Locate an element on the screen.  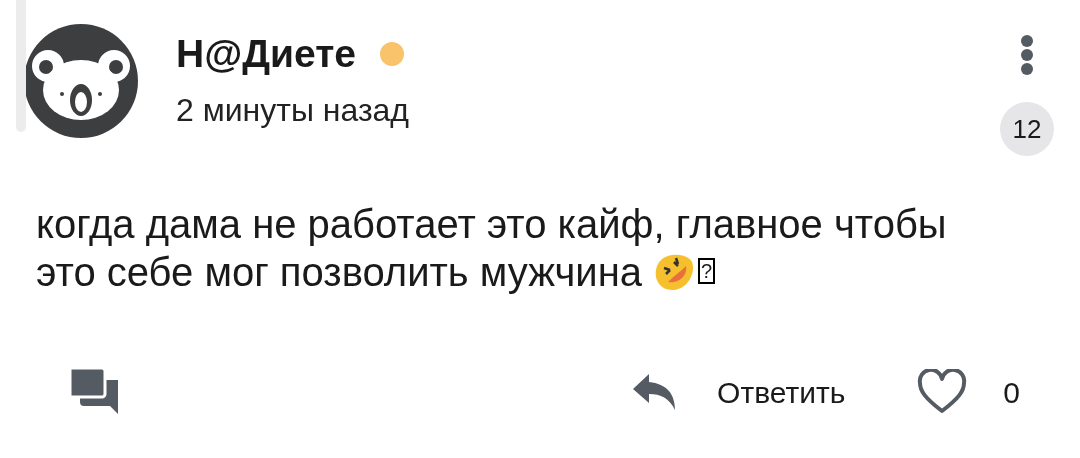
count-badge: 12 is located at coordinates (1027, 129).